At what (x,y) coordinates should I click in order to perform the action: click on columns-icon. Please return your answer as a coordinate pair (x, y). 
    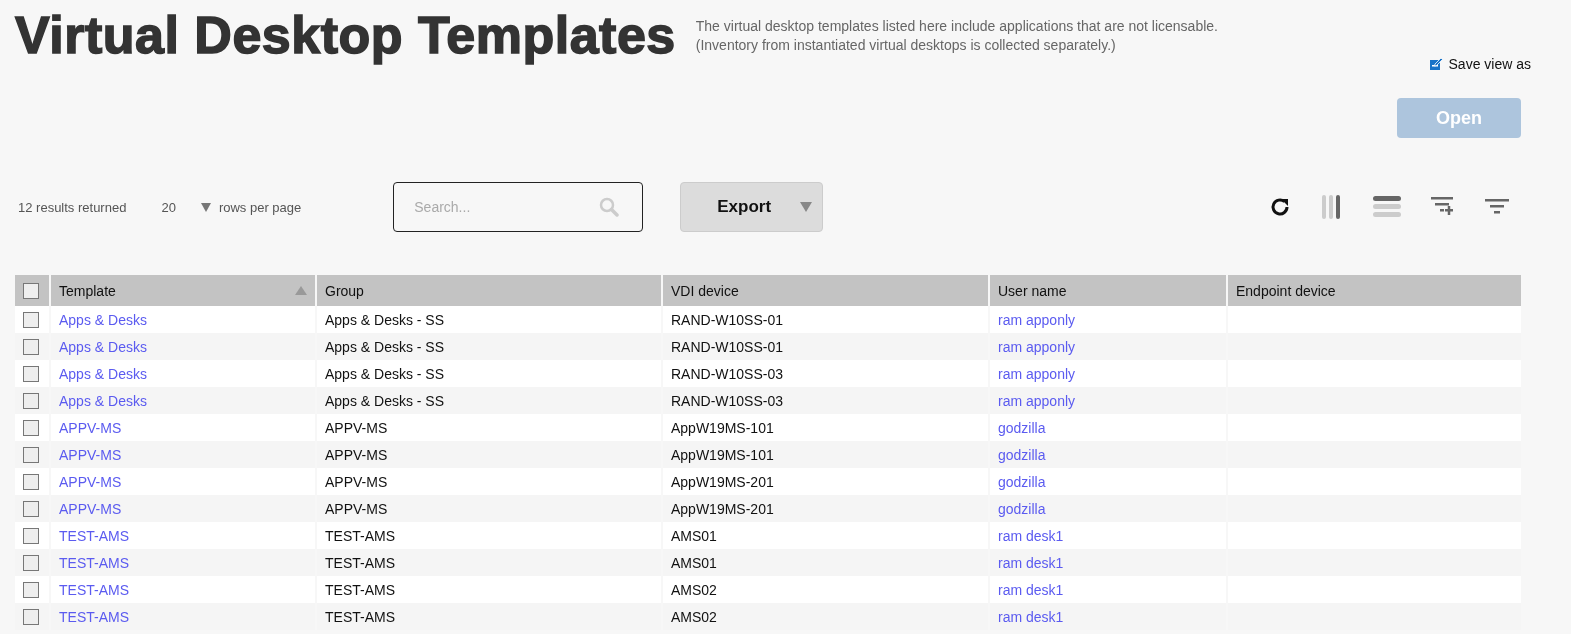
    Looking at the image, I should click on (1332, 207).